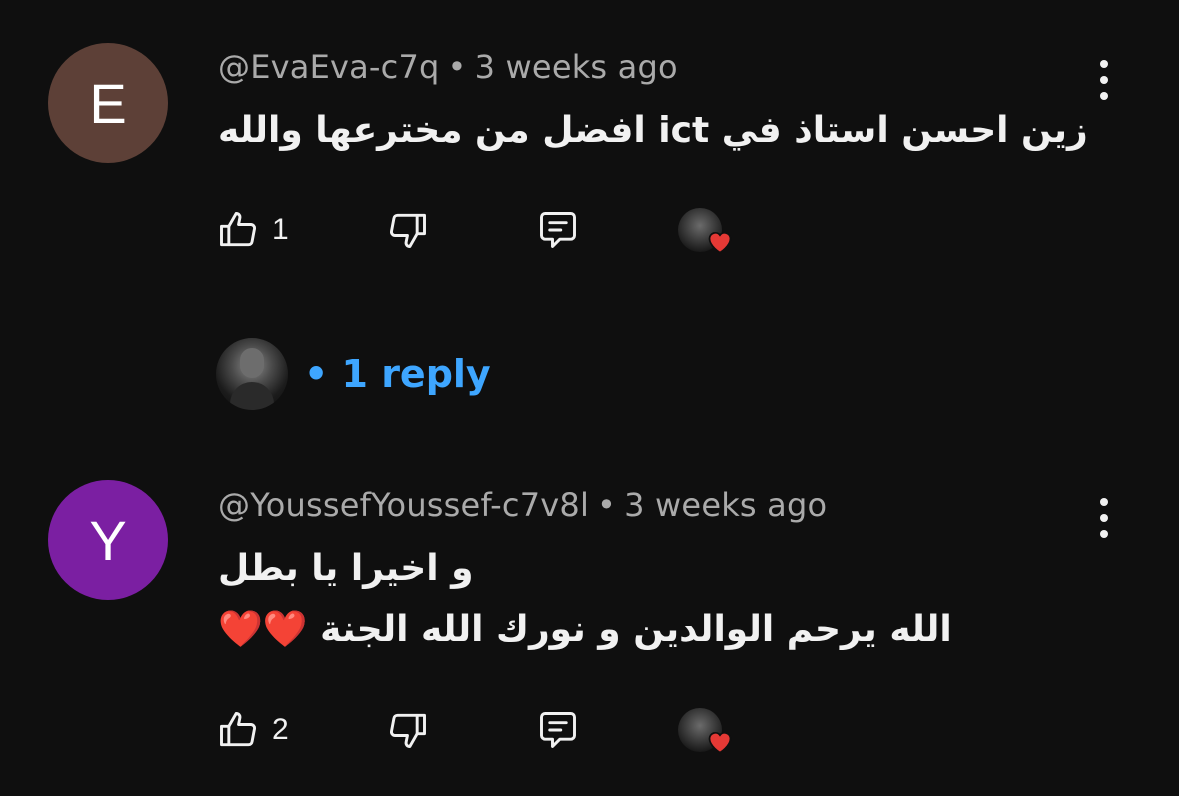 The height and width of the screenshot is (796, 1179). I want to click on author-name: @EvaEva-c7q, so click(329, 67).